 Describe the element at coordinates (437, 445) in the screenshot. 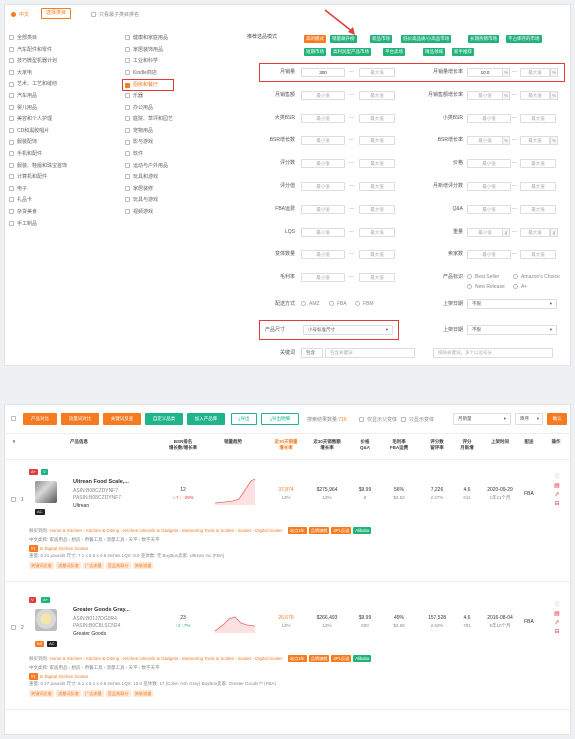

I see `column-header-8: 评分数 留评率` at that location.